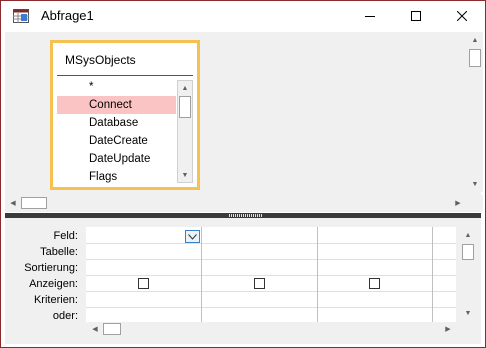 Image resolution: width=486 pixels, height=348 pixels. What do you see at coordinates (21, 16) in the screenshot?
I see `query-datasheet-icon` at bounding box center [21, 16].